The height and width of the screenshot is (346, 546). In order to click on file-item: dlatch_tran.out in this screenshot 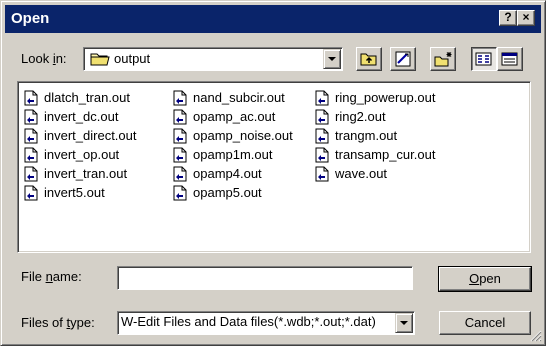, I will do `click(80, 97)`.